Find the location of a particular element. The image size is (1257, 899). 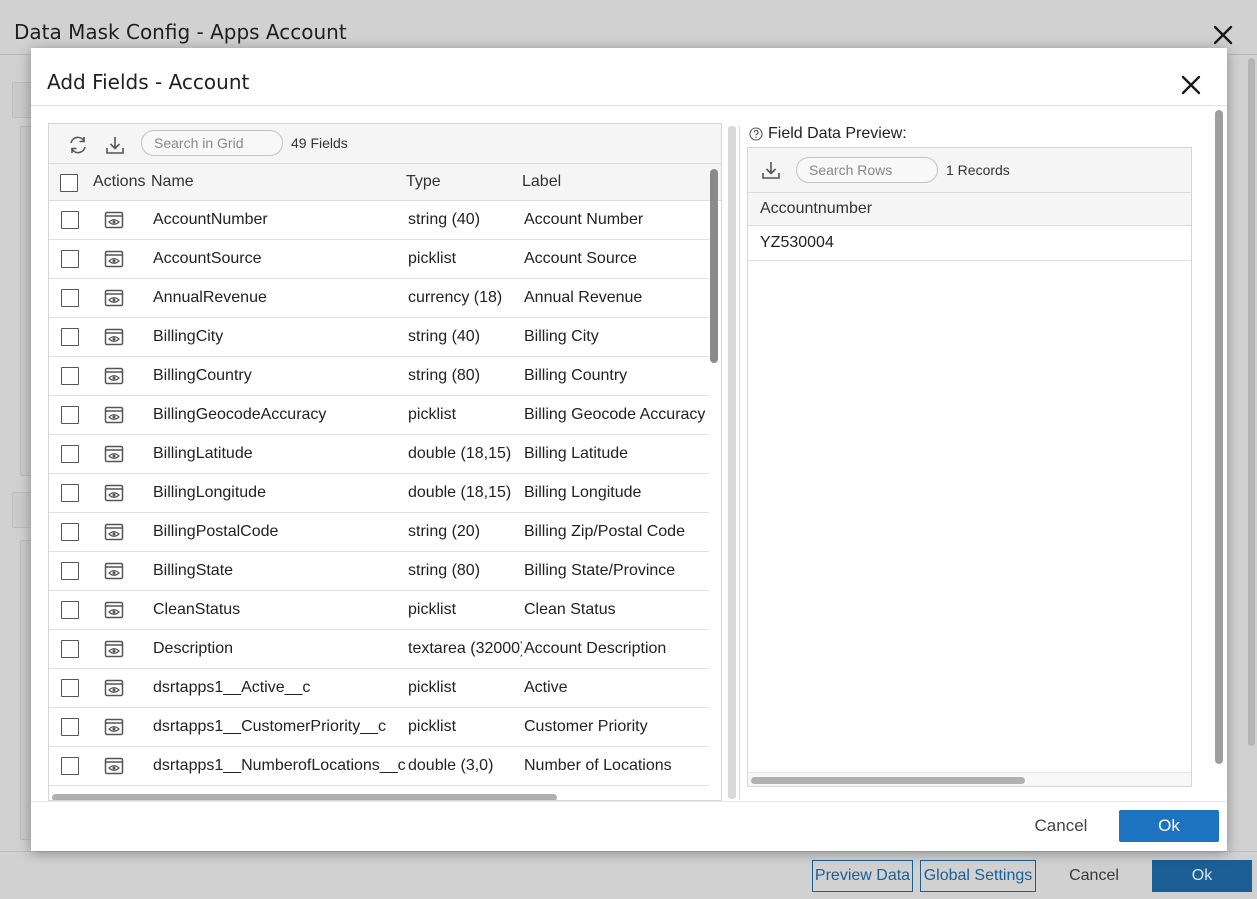

close-icon is located at coordinates (1191, 85).